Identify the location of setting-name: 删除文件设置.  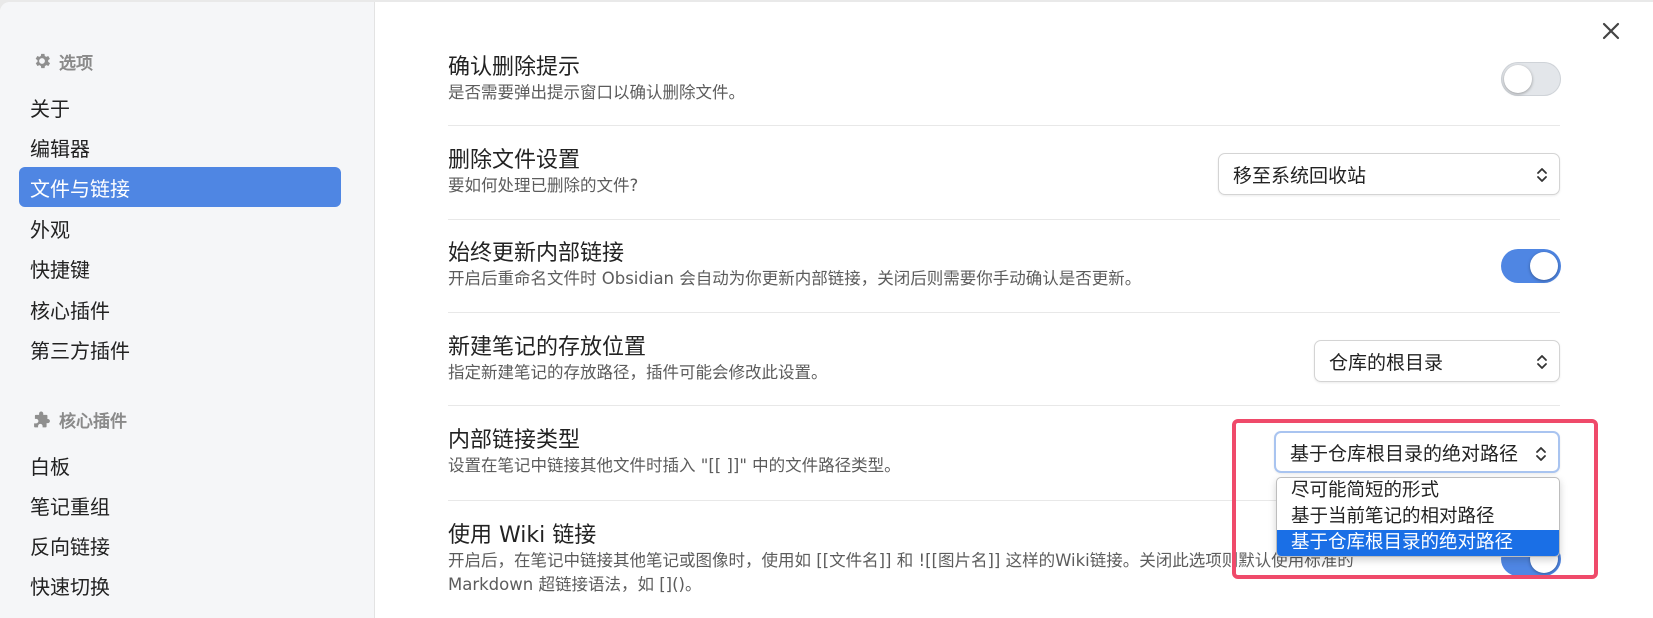
(514, 160).